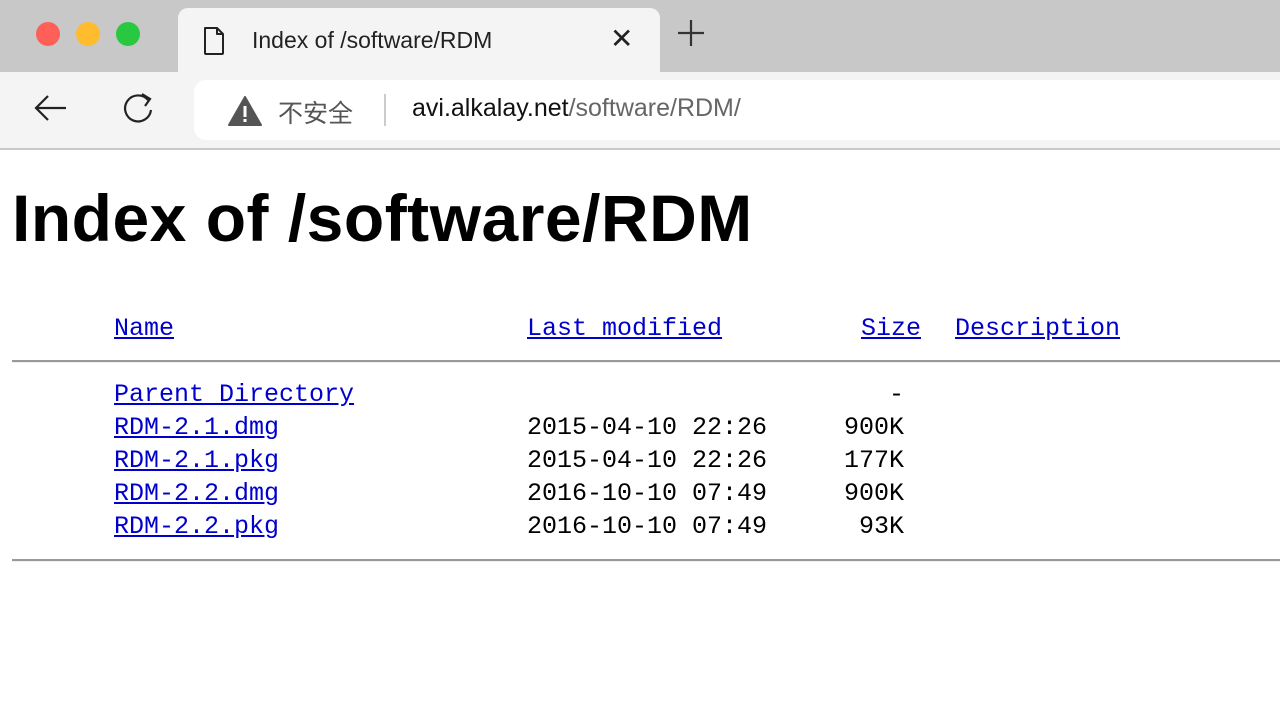  What do you see at coordinates (245, 113) in the screenshot?
I see `warning-icon` at bounding box center [245, 113].